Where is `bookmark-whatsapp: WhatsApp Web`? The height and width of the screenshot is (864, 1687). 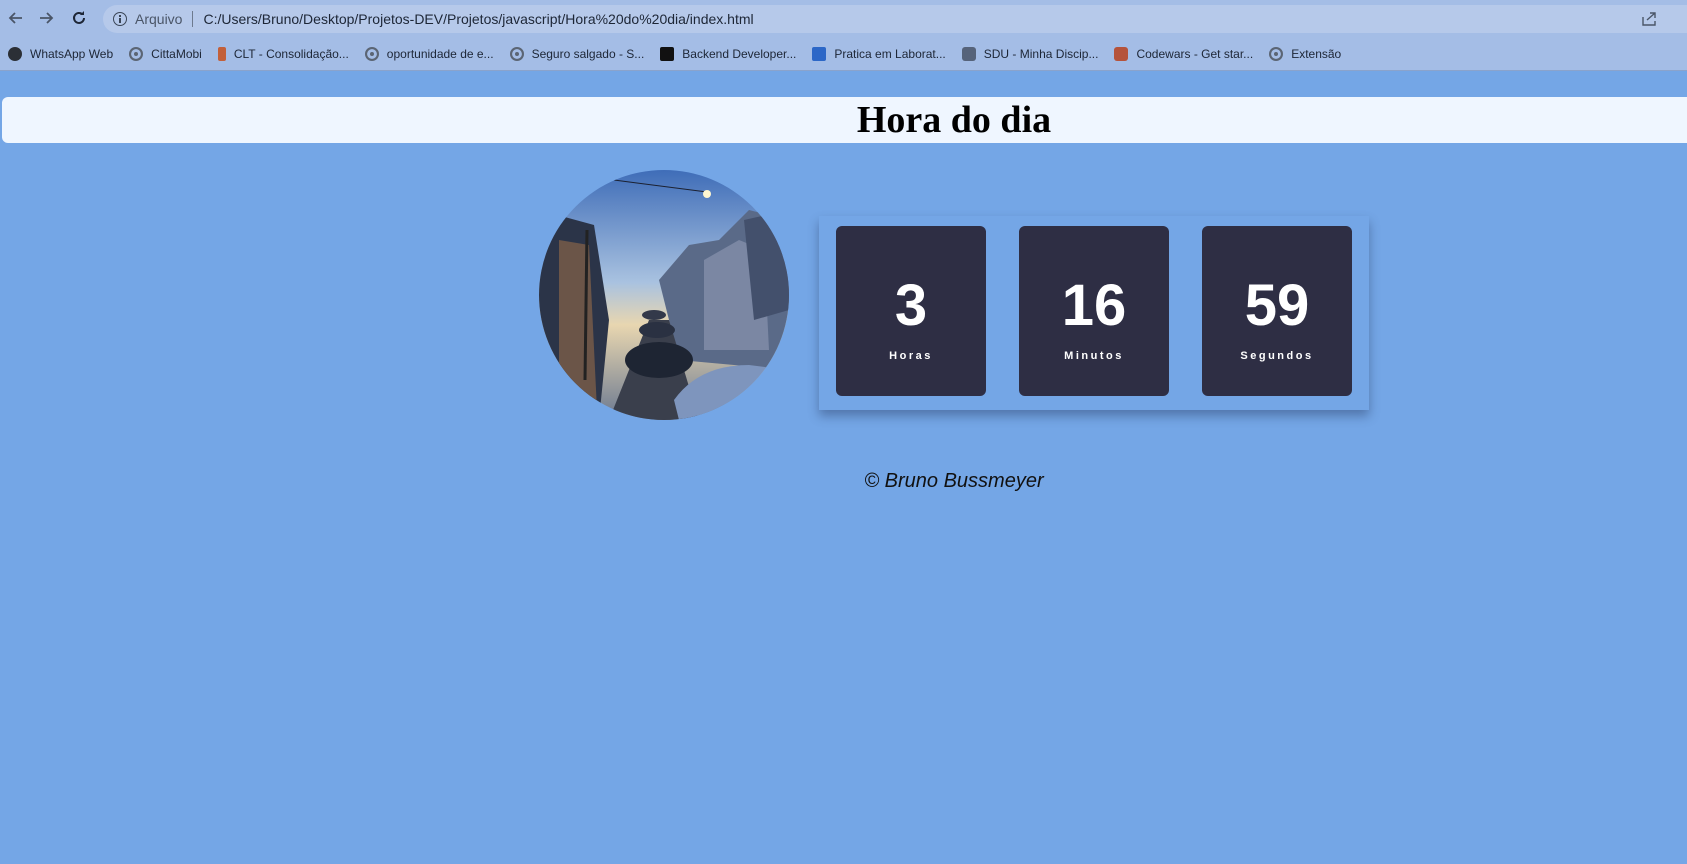
bookmark-whatsapp: WhatsApp Web is located at coordinates (60, 54).